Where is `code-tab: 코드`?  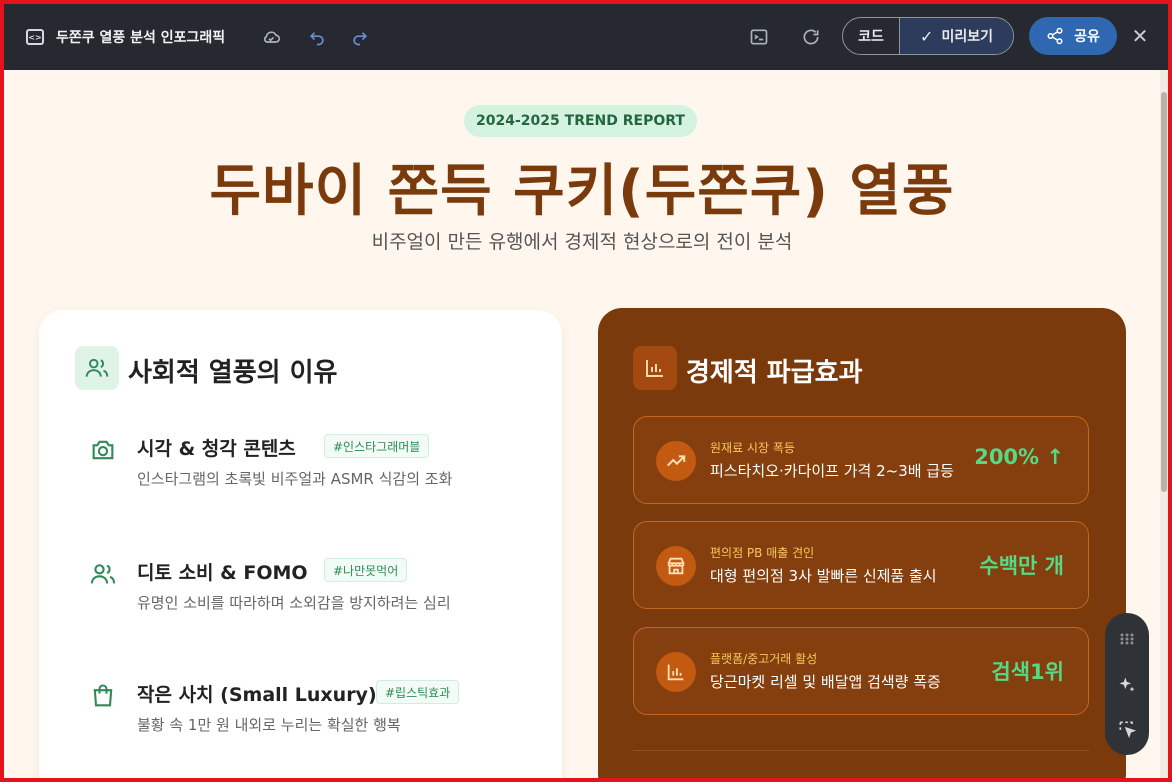
code-tab: 코드 is located at coordinates (871, 36).